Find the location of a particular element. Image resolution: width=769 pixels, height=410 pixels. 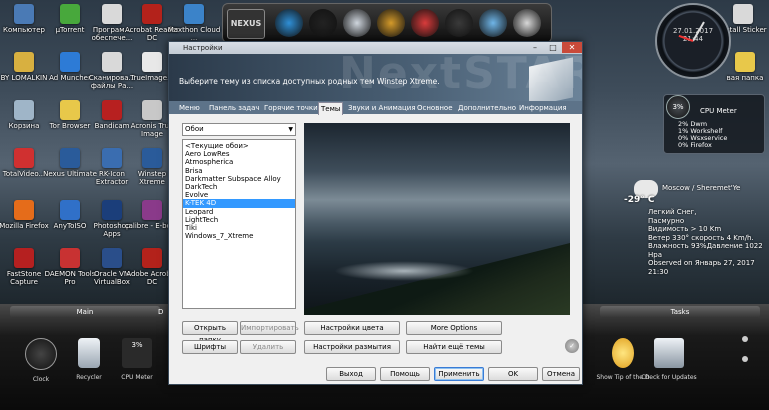

theme-list-item: <Текущие обои> is located at coordinates (239, 146).